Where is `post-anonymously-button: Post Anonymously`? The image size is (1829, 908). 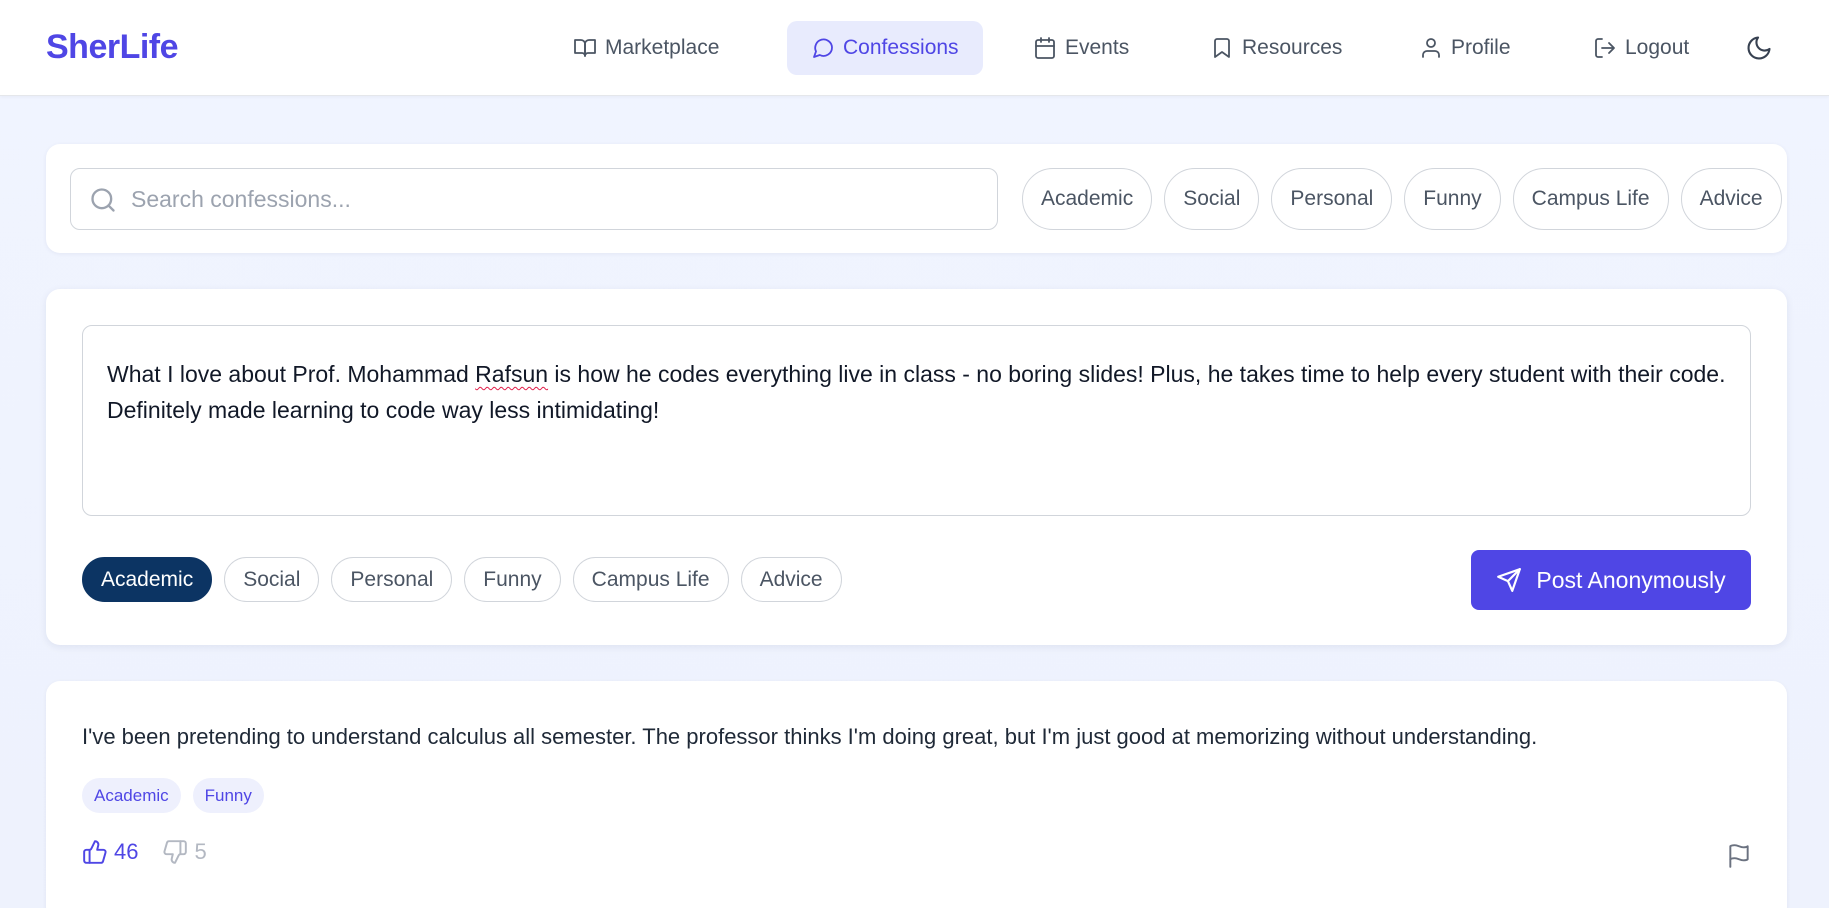
post-anonymously-button: Post Anonymously is located at coordinates (1611, 580).